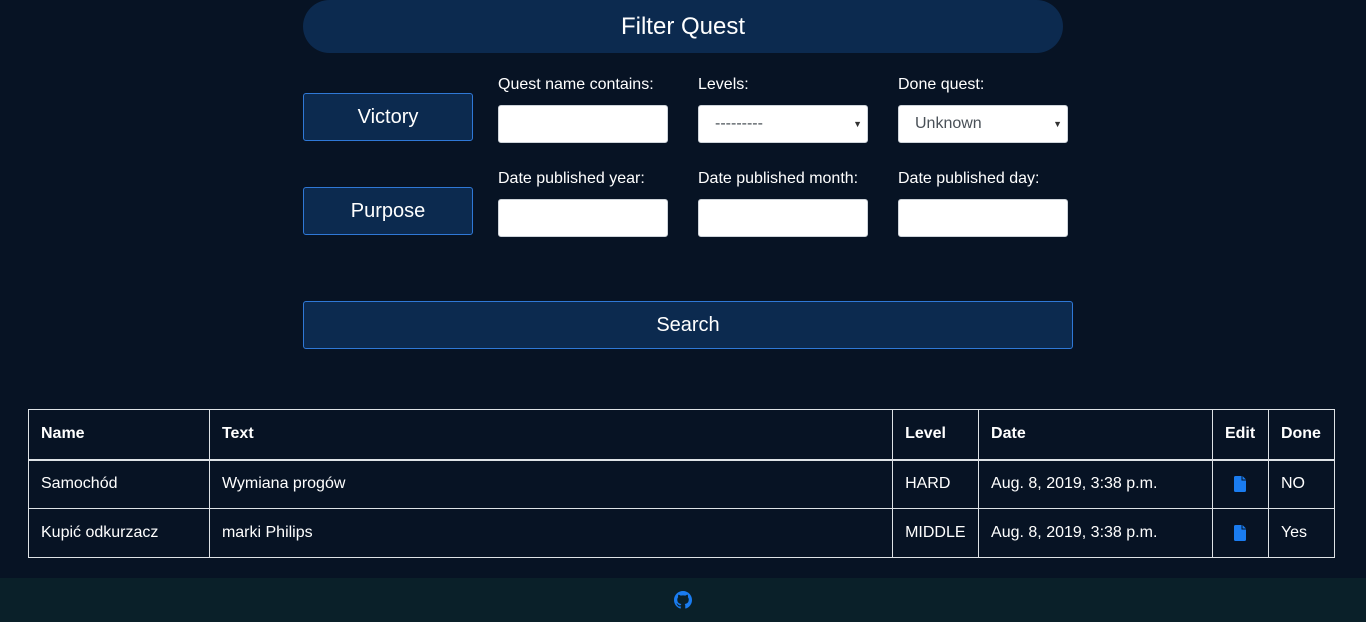 This screenshot has height=622, width=1366. I want to click on column-header-name: Name, so click(119, 435).